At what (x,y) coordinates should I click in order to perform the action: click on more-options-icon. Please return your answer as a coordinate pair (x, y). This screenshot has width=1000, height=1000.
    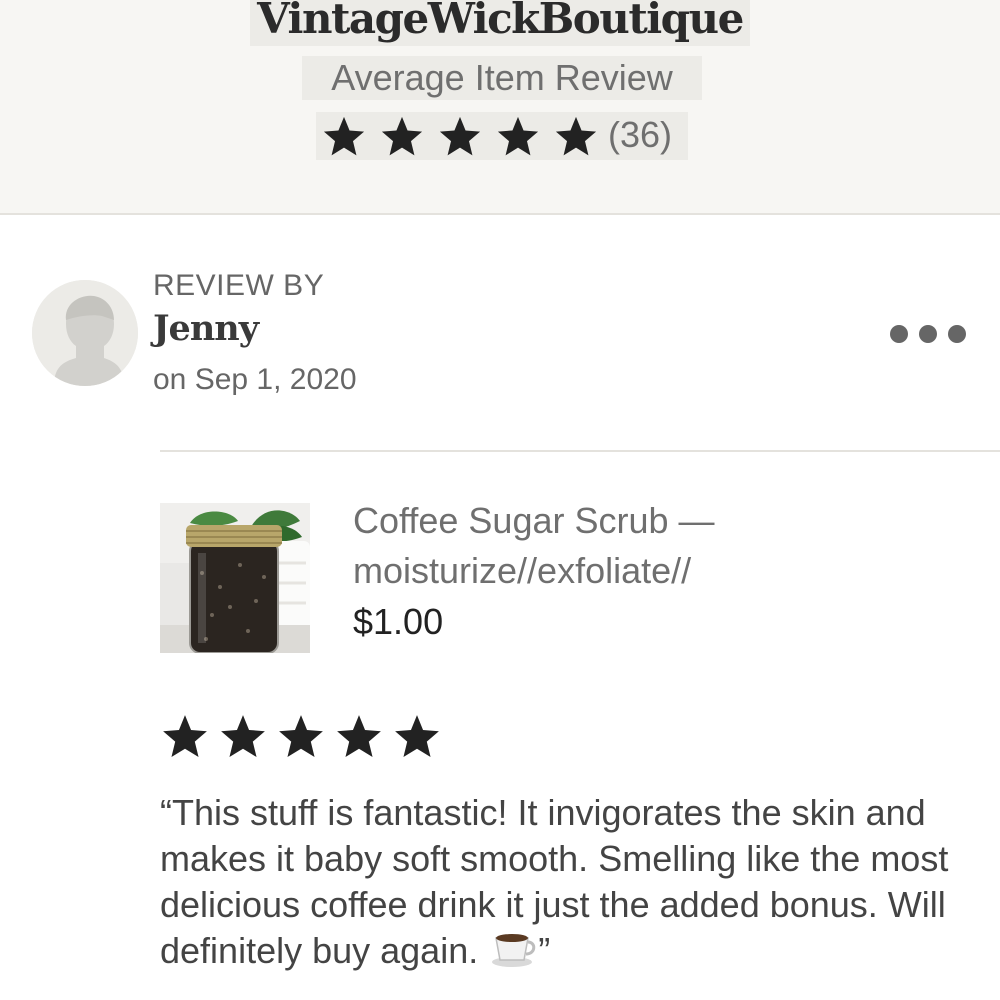
    Looking at the image, I should click on (899, 334).